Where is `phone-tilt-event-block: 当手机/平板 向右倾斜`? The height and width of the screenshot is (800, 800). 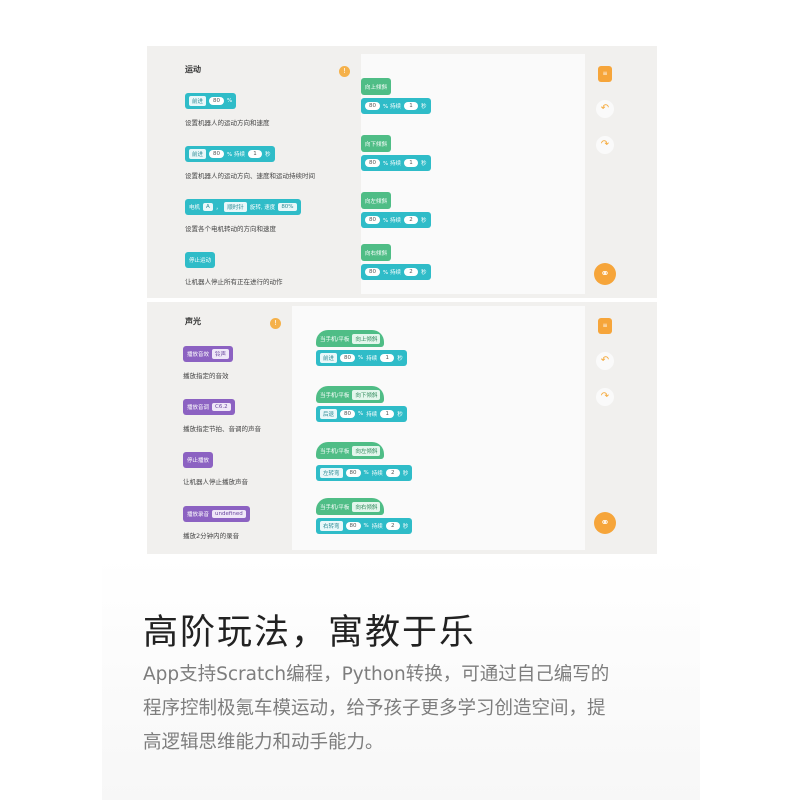
phone-tilt-event-block: 当手机/平板 向右倾斜 is located at coordinates (350, 506).